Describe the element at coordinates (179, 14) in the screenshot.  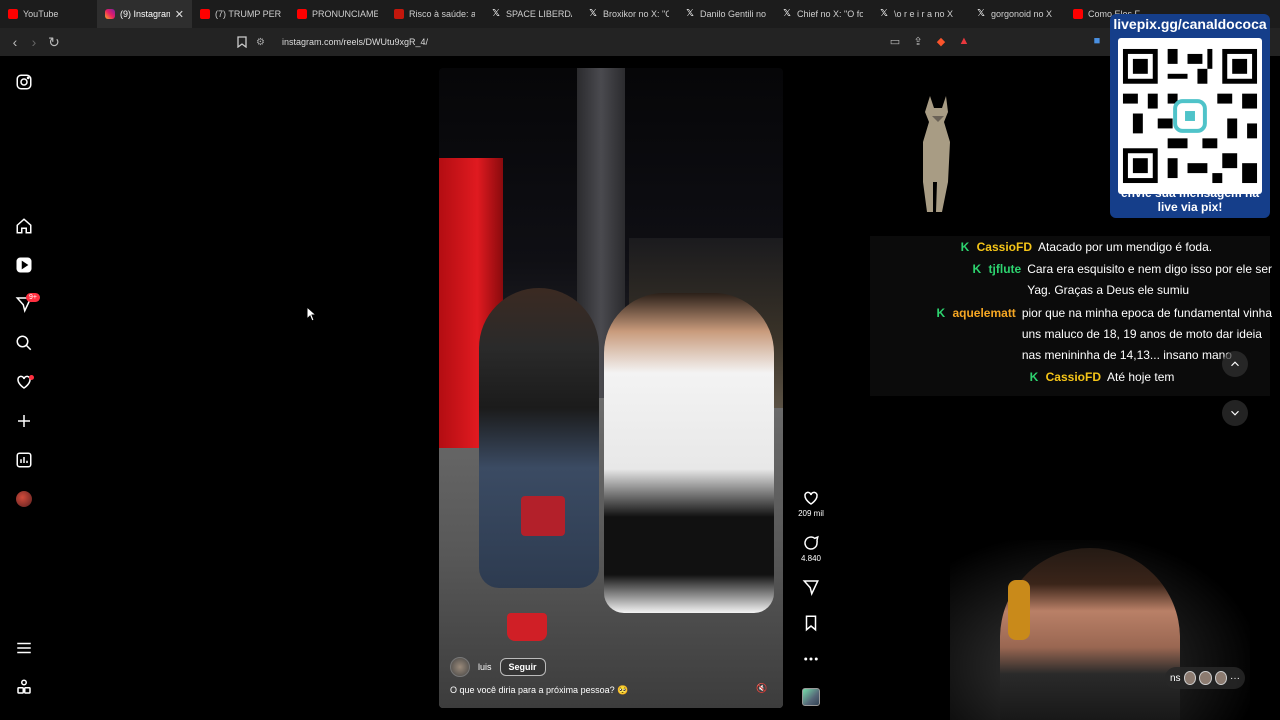
I see `close-icon: ✕` at that location.